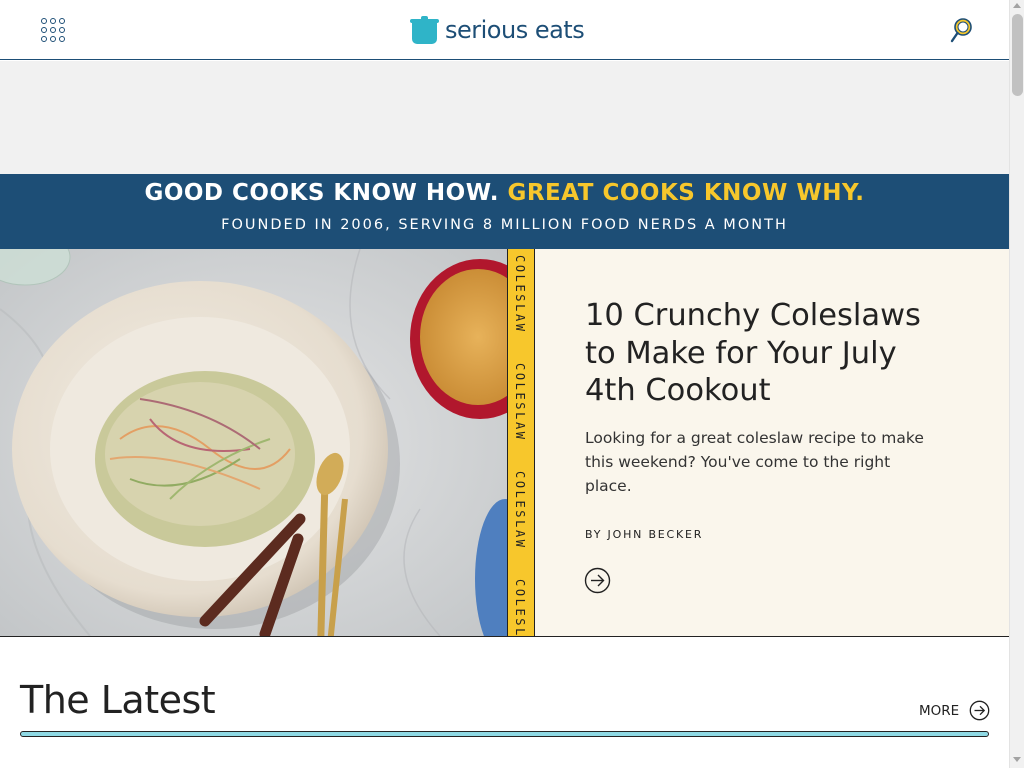 This screenshot has height=768, width=1024. I want to click on logo-text: serious eats, so click(515, 30).